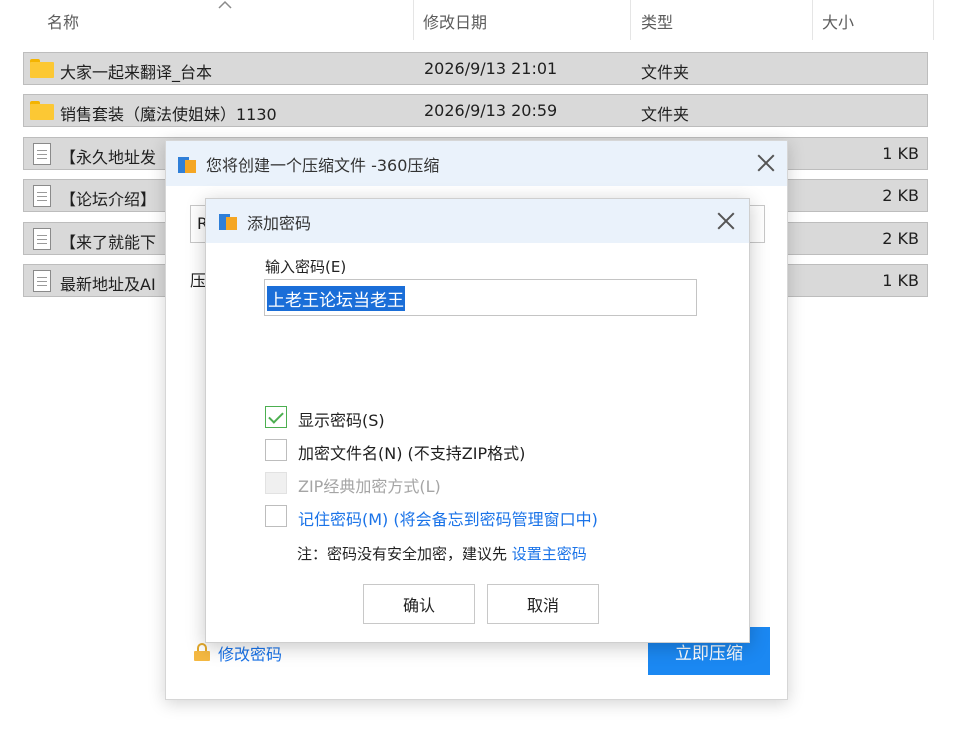 This screenshot has height=751, width=960. I want to click on encrypt-filenames-checkbox, so click(276, 450).